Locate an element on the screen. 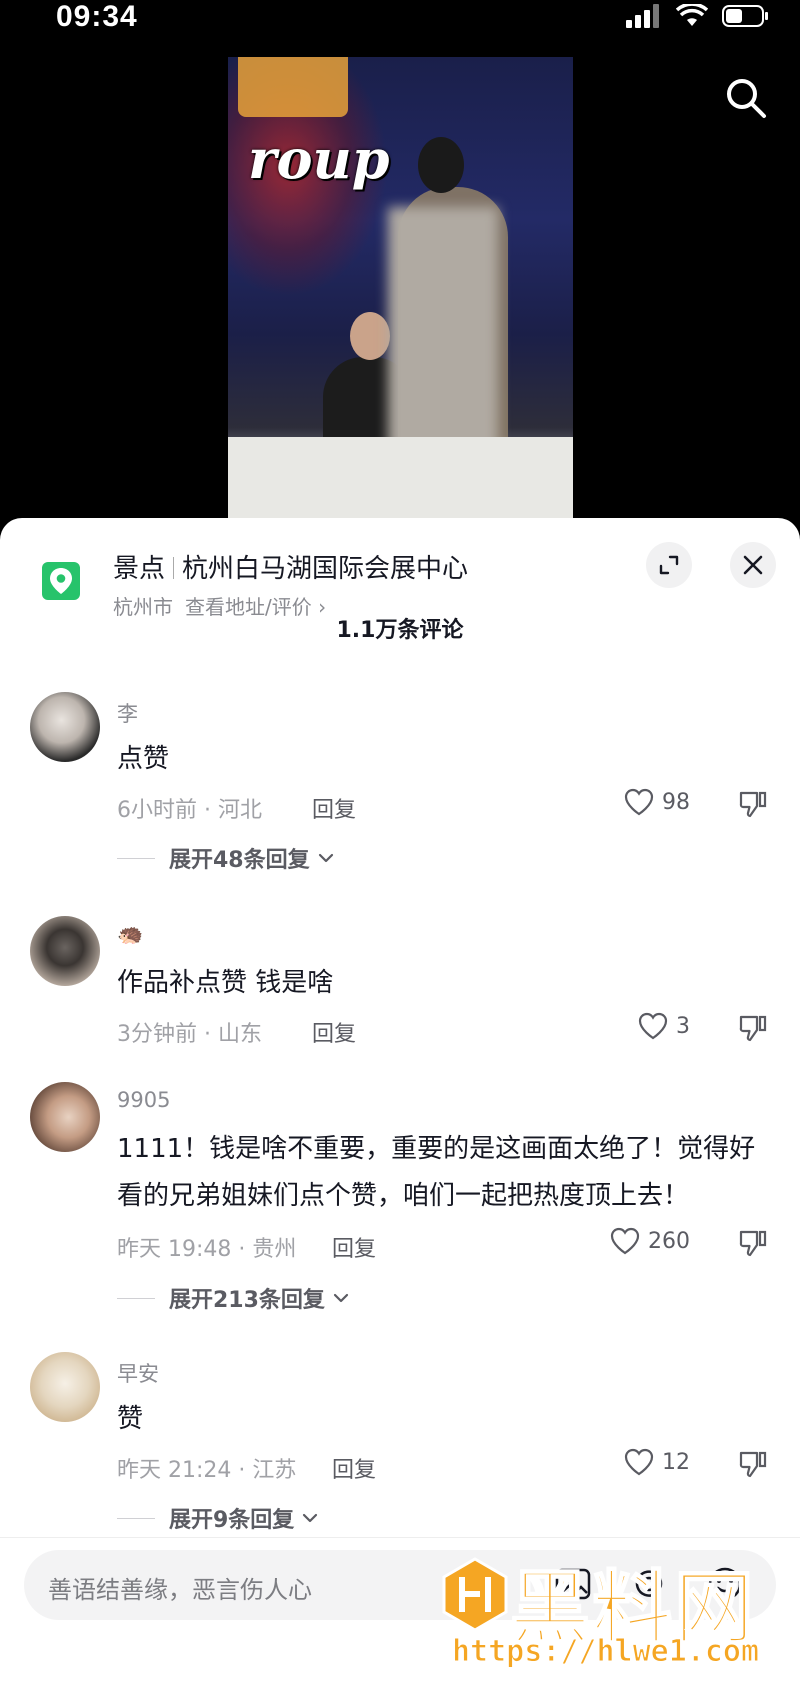 The image size is (800, 1695). comment-count: 1.1万条评论 is located at coordinates (400, 630).